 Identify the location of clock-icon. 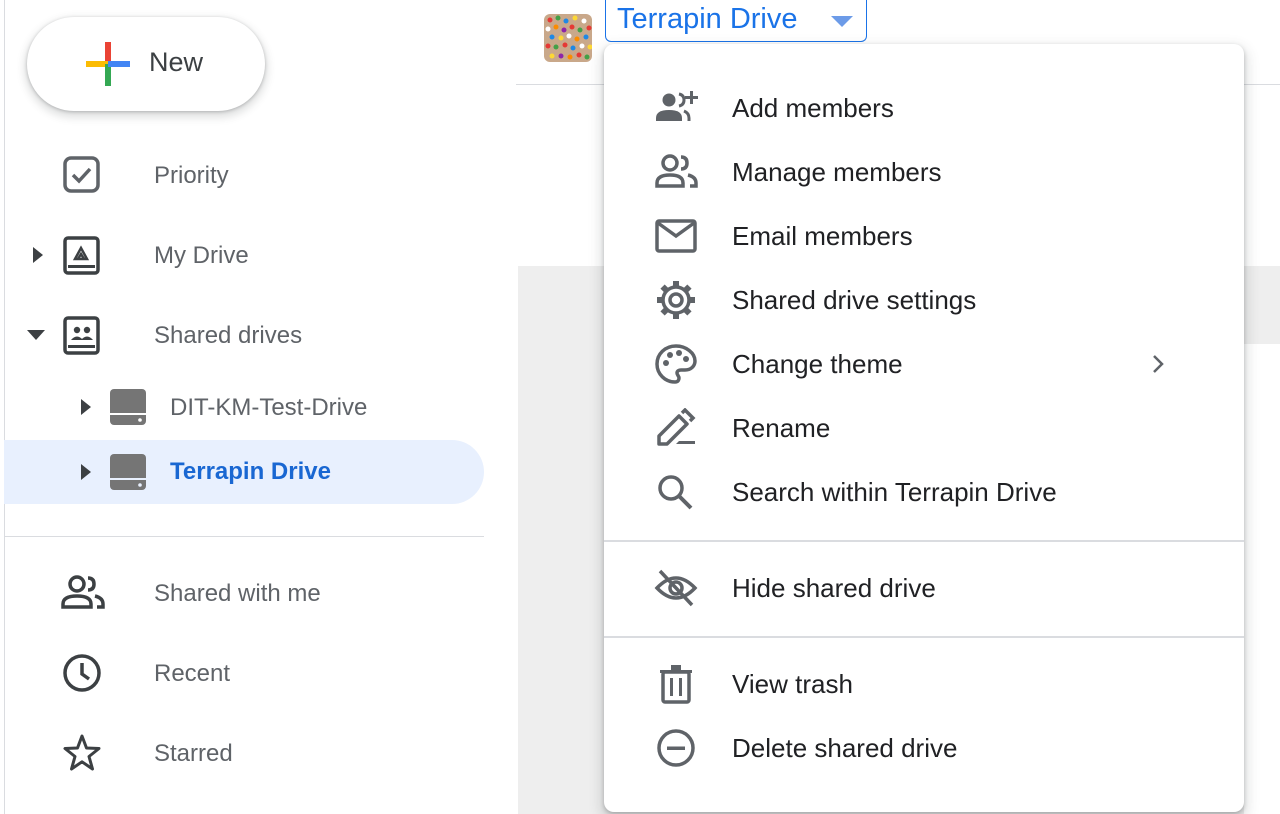
(82, 673).